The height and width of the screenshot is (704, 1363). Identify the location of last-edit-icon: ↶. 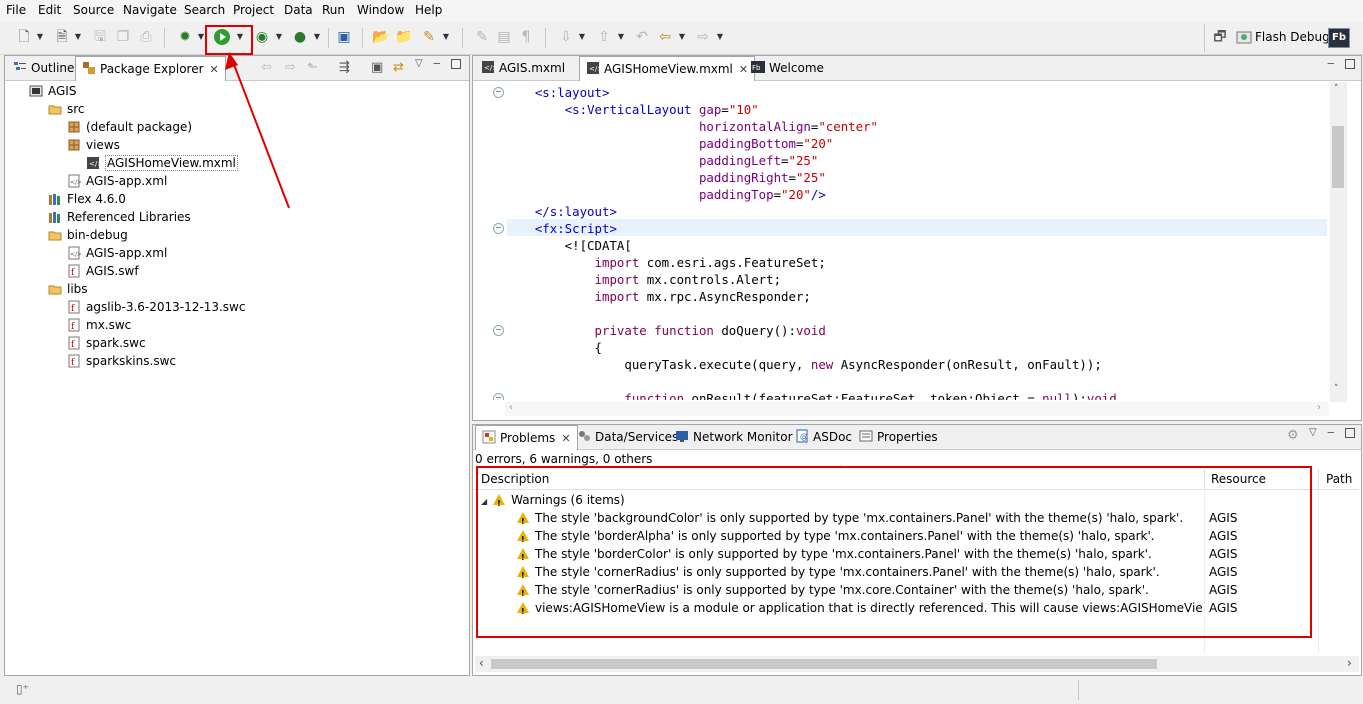
(642, 37).